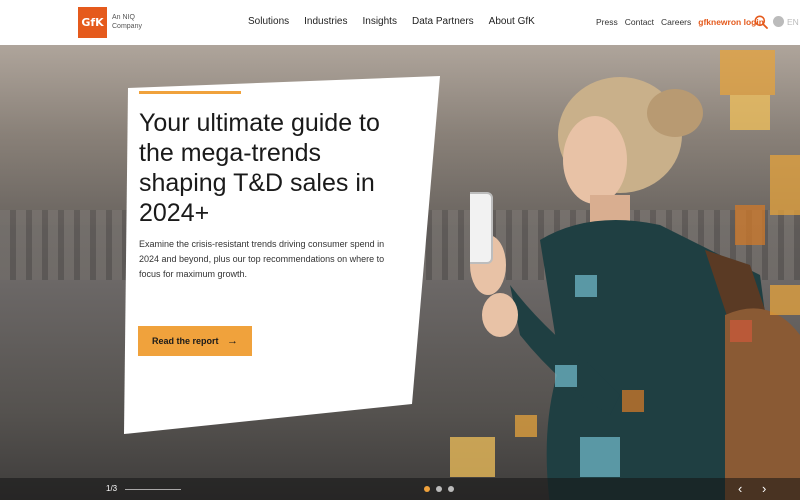 The height and width of the screenshot is (500, 800). I want to click on read-report-button: Read the report →, so click(195, 341).